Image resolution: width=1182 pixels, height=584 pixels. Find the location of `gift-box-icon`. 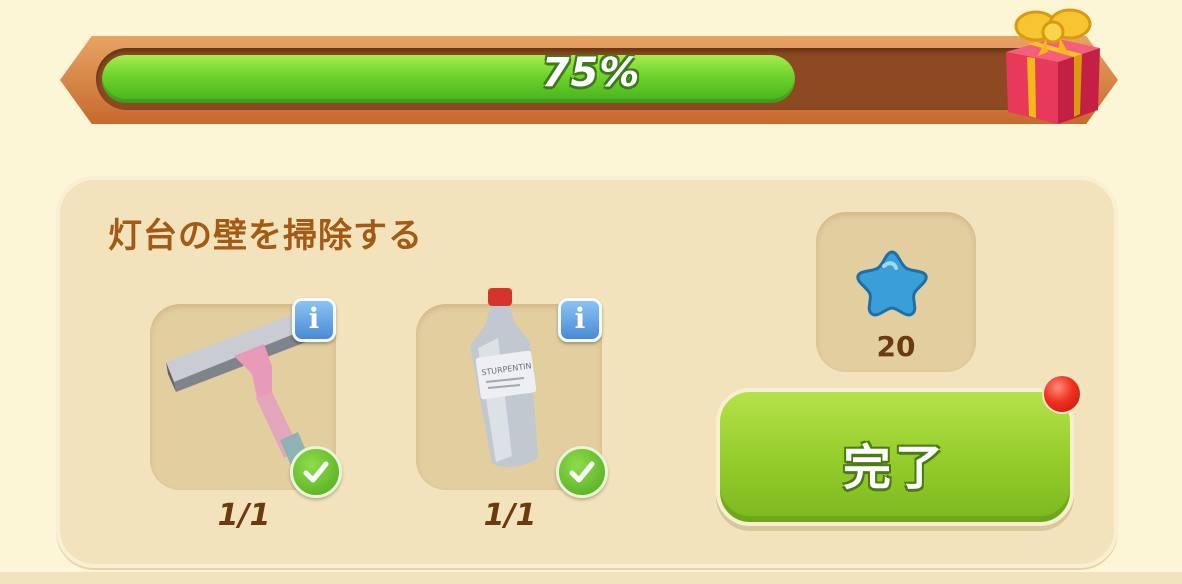

gift-box-icon is located at coordinates (1051, 64).